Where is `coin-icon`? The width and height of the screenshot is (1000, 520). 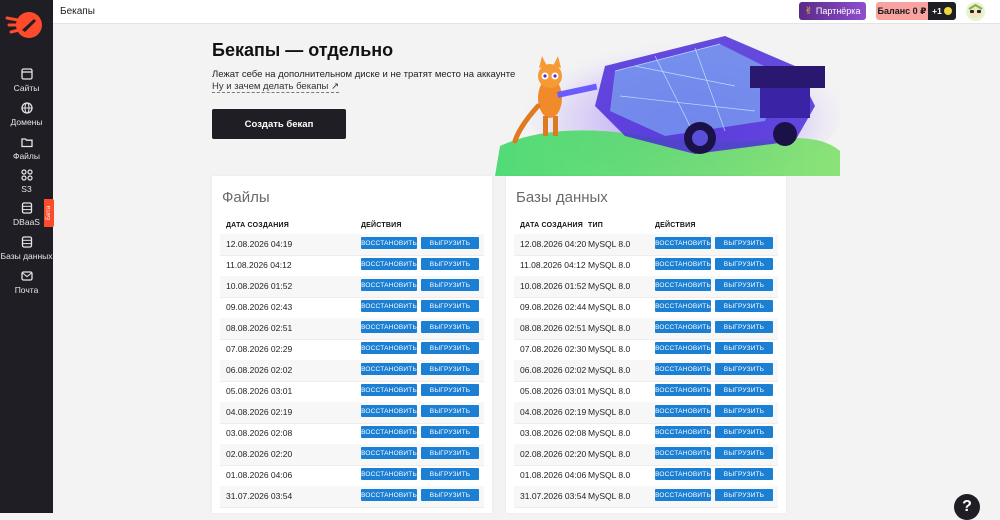 coin-icon is located at coordinates (947, 11).